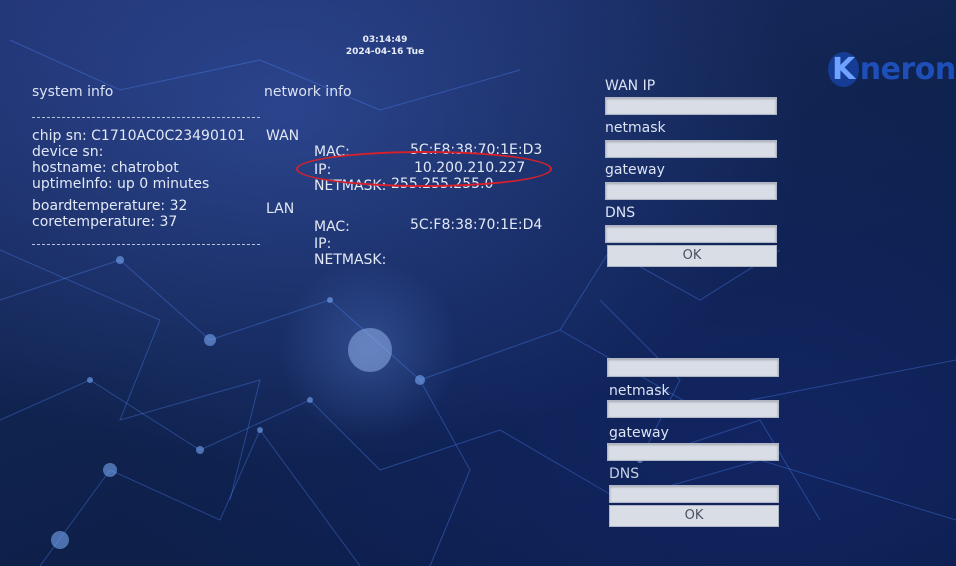 Image resolution: width=956 pixels, height=566 pixels. Describe the element at coordinates (476, 225) in the screenshot. I see `lan-mac-value: 5C:F8:38:70:1E:D4` at that location.